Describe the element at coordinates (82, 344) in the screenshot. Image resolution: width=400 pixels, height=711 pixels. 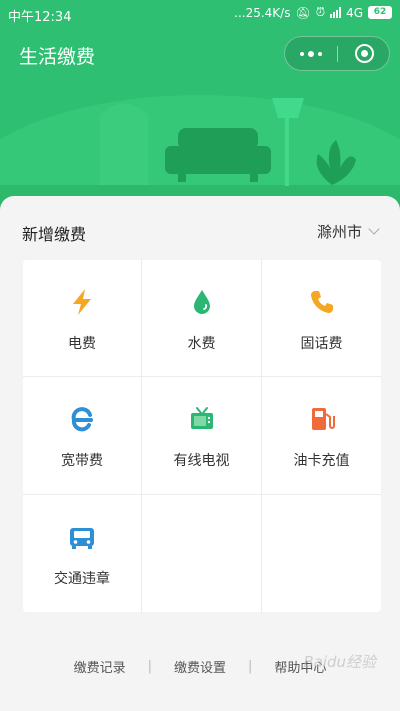
I see `service-label: 电费` at that location.